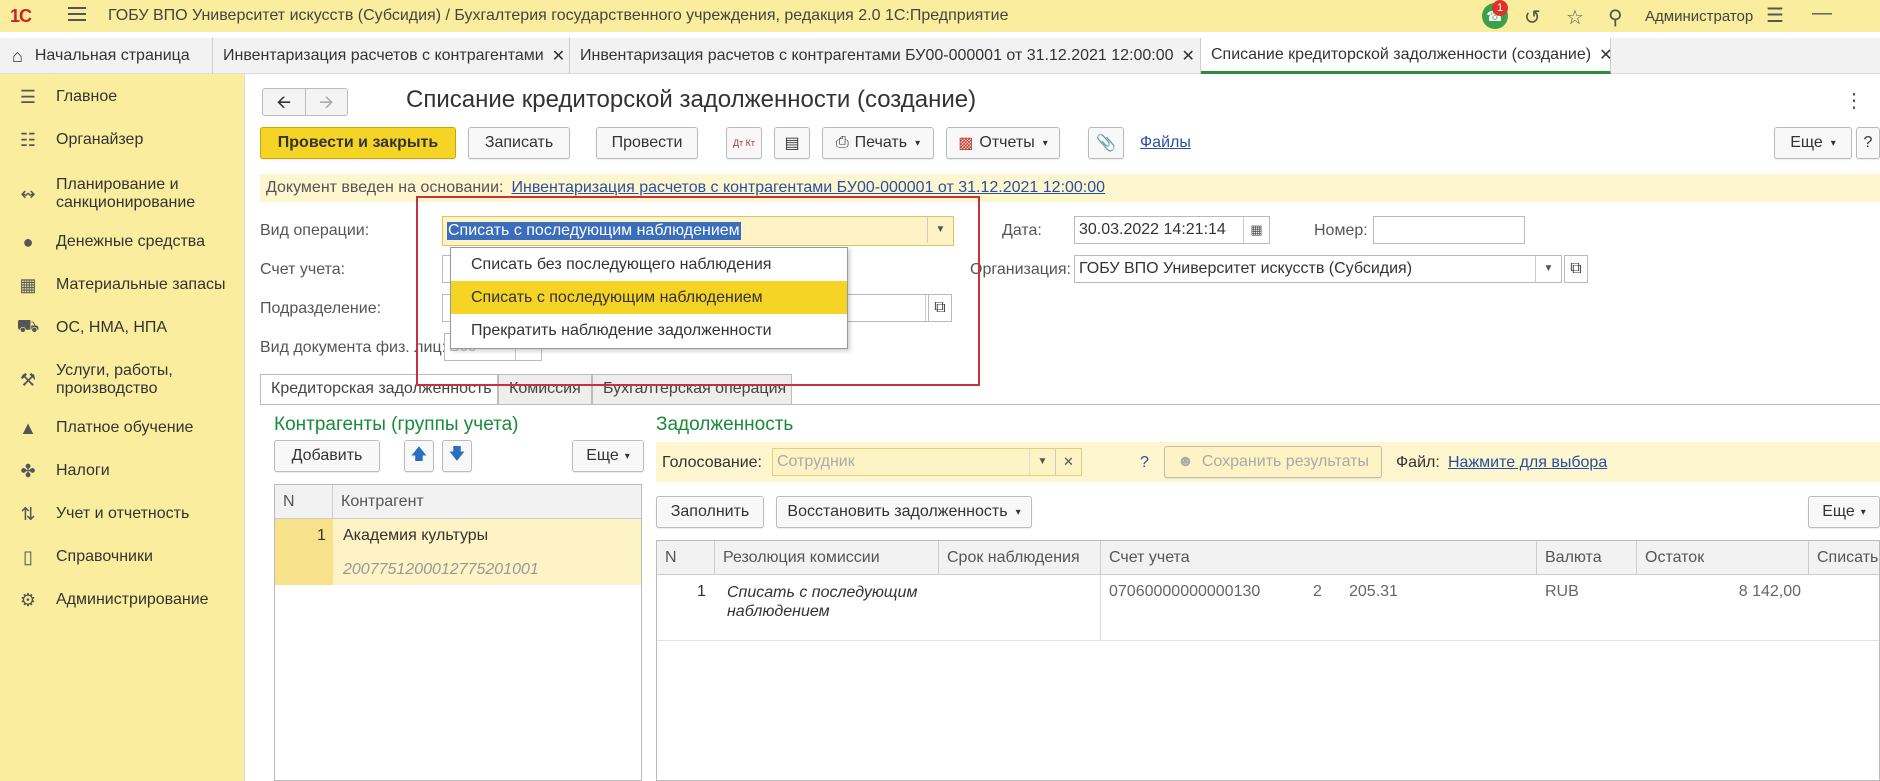  Describe the element at coordinates (1844, 512) in the screenshot. I see `debt-more-button: Еще ▾` at that location.